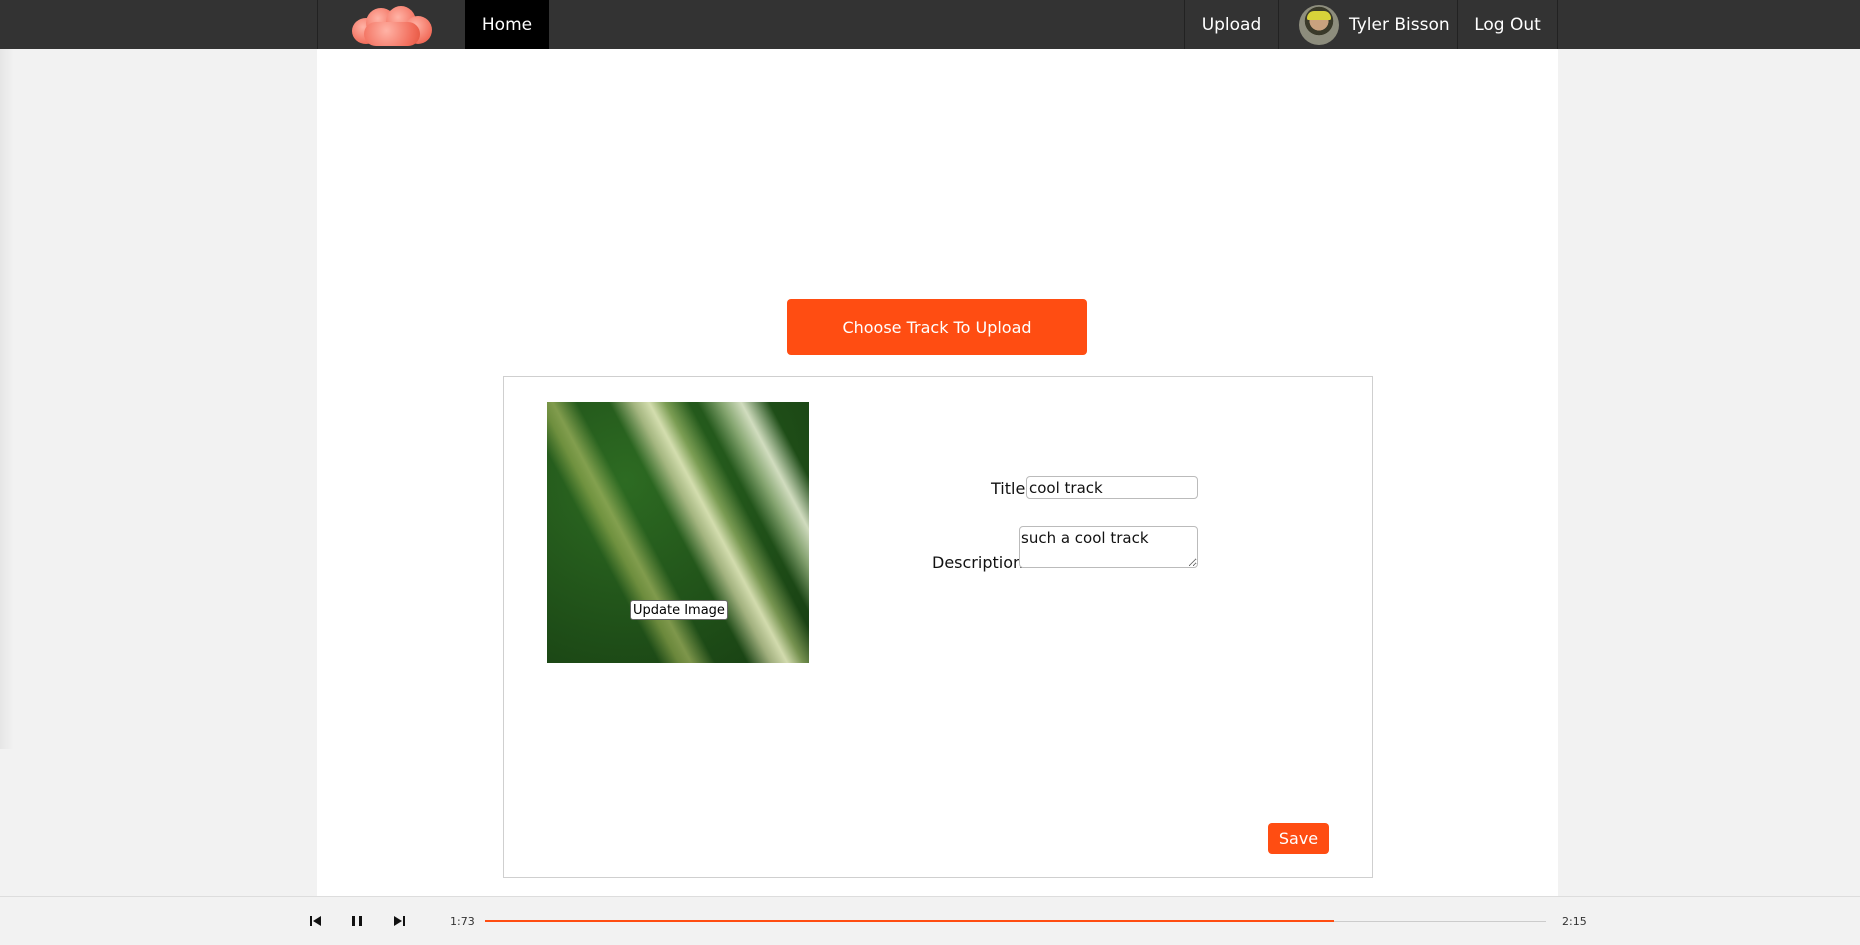 Image resolution: width=1860 pixels, height=945 pixels. I want to click on progress-bar, so click(1015, 921).